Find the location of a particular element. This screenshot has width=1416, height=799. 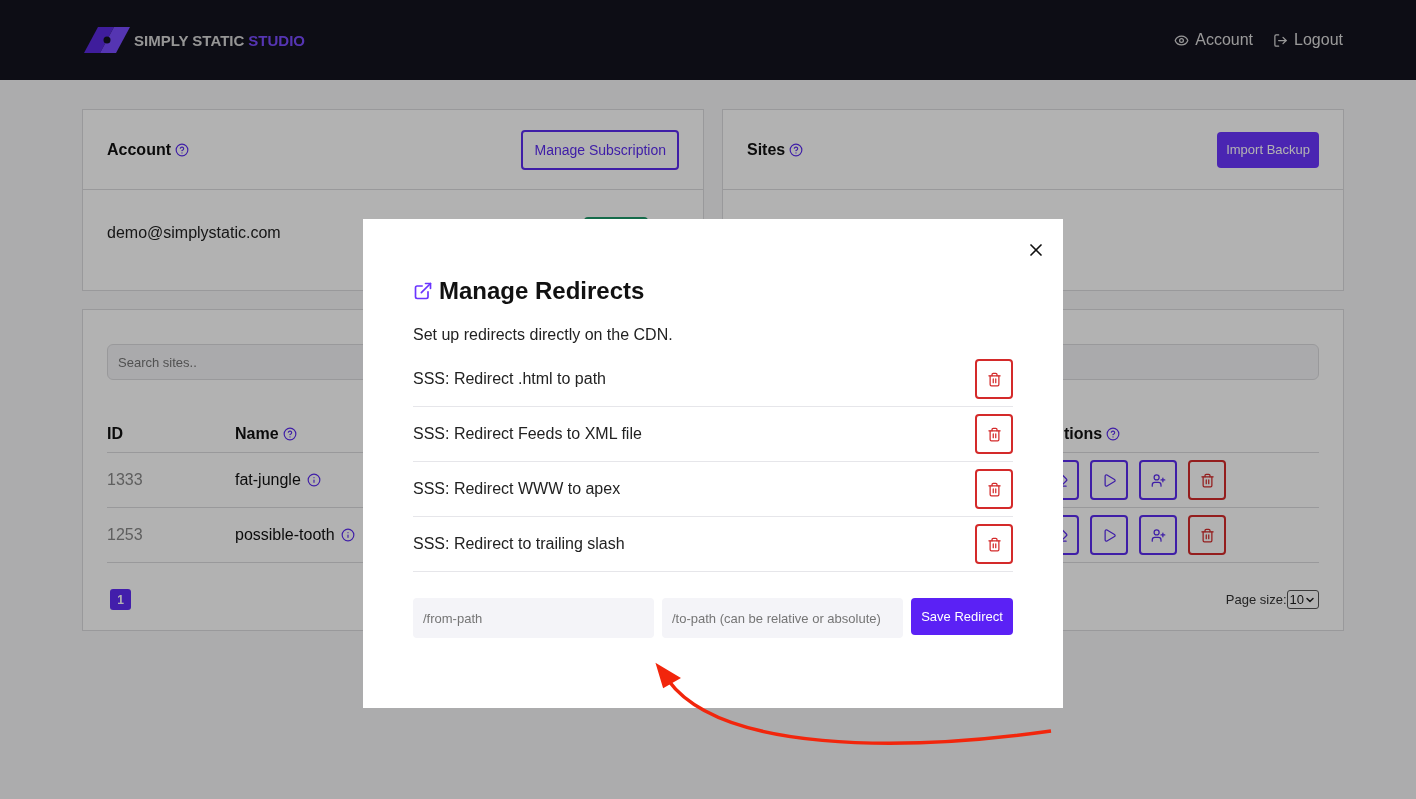

save-redirect-button: Save Redirect is located at coordinates (962, 616).